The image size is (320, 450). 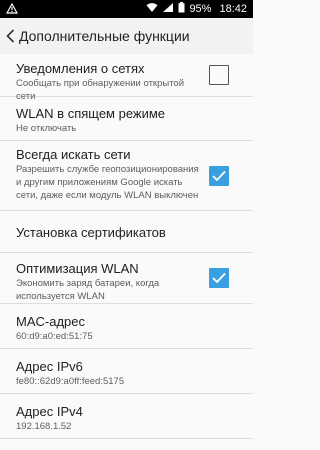 I want to click on setting-title: Уведомления о сетях, so click(x=80, y=68).